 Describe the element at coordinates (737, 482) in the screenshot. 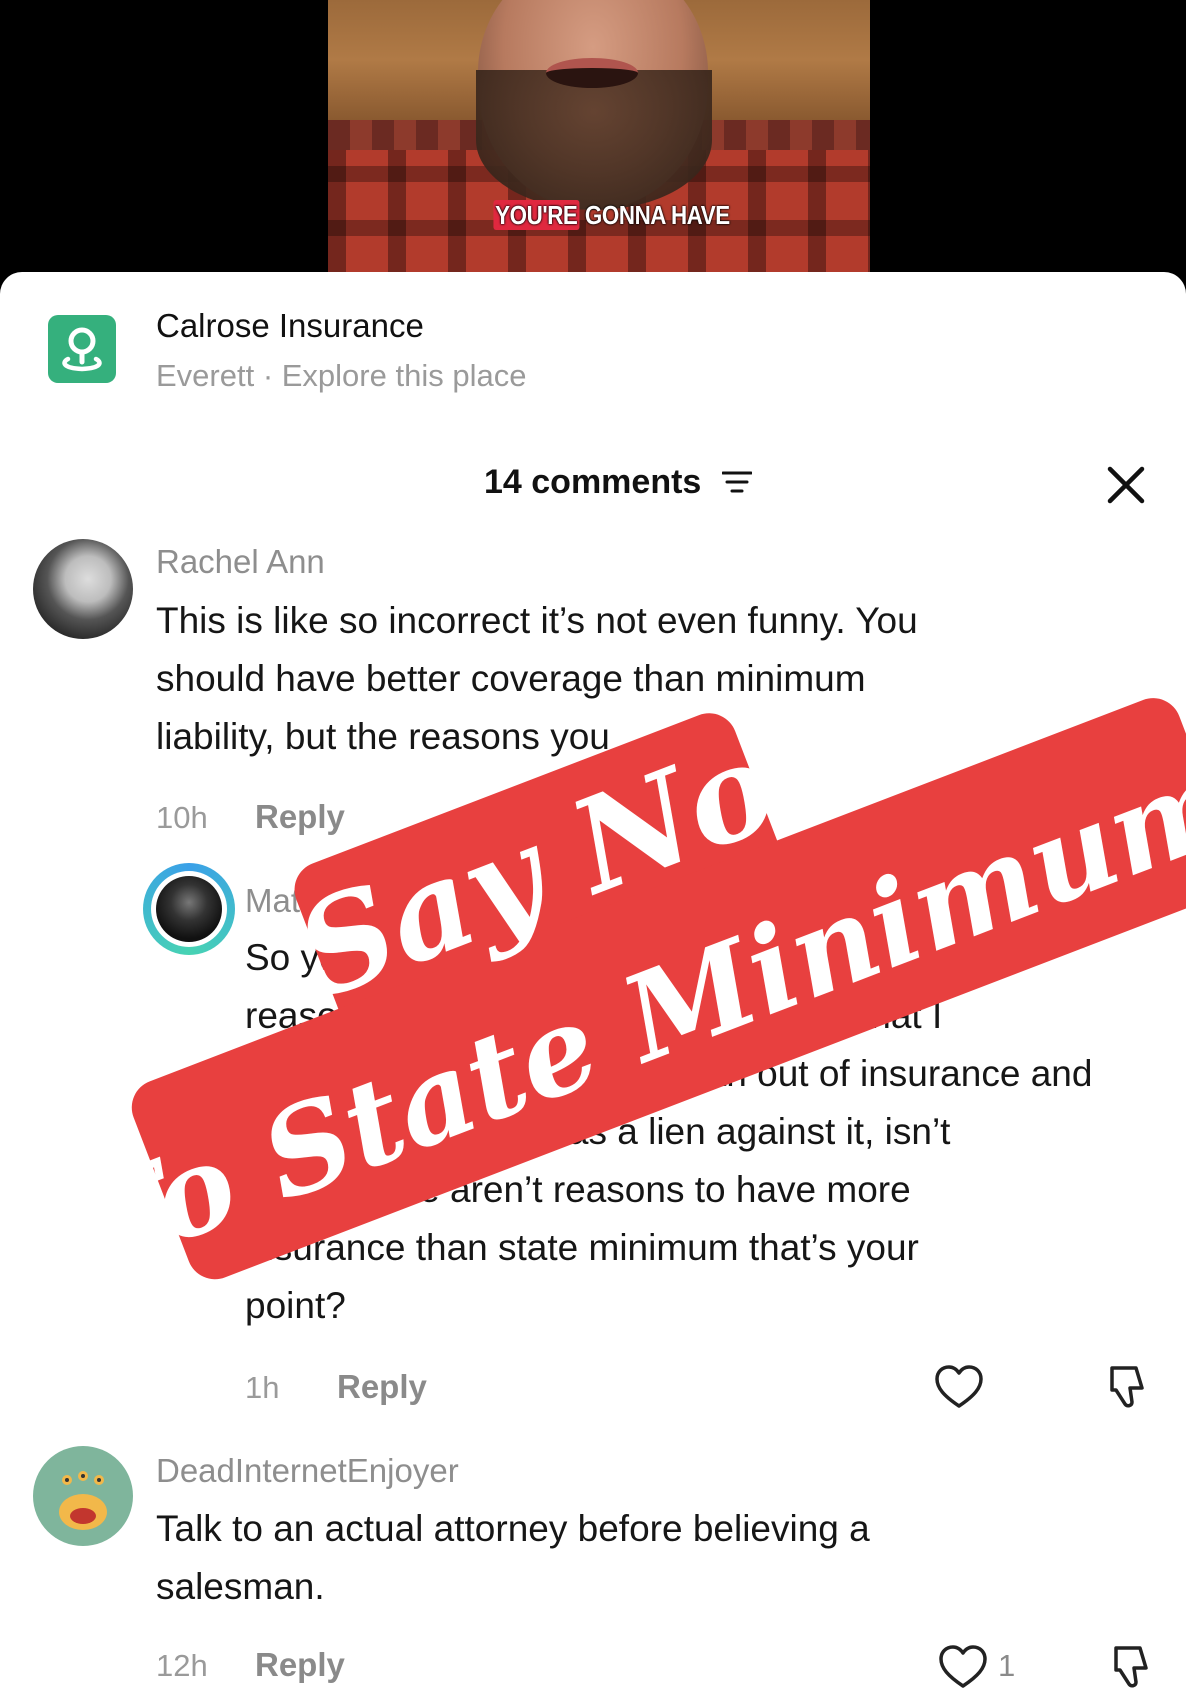

I see `filter-icon` at that location.